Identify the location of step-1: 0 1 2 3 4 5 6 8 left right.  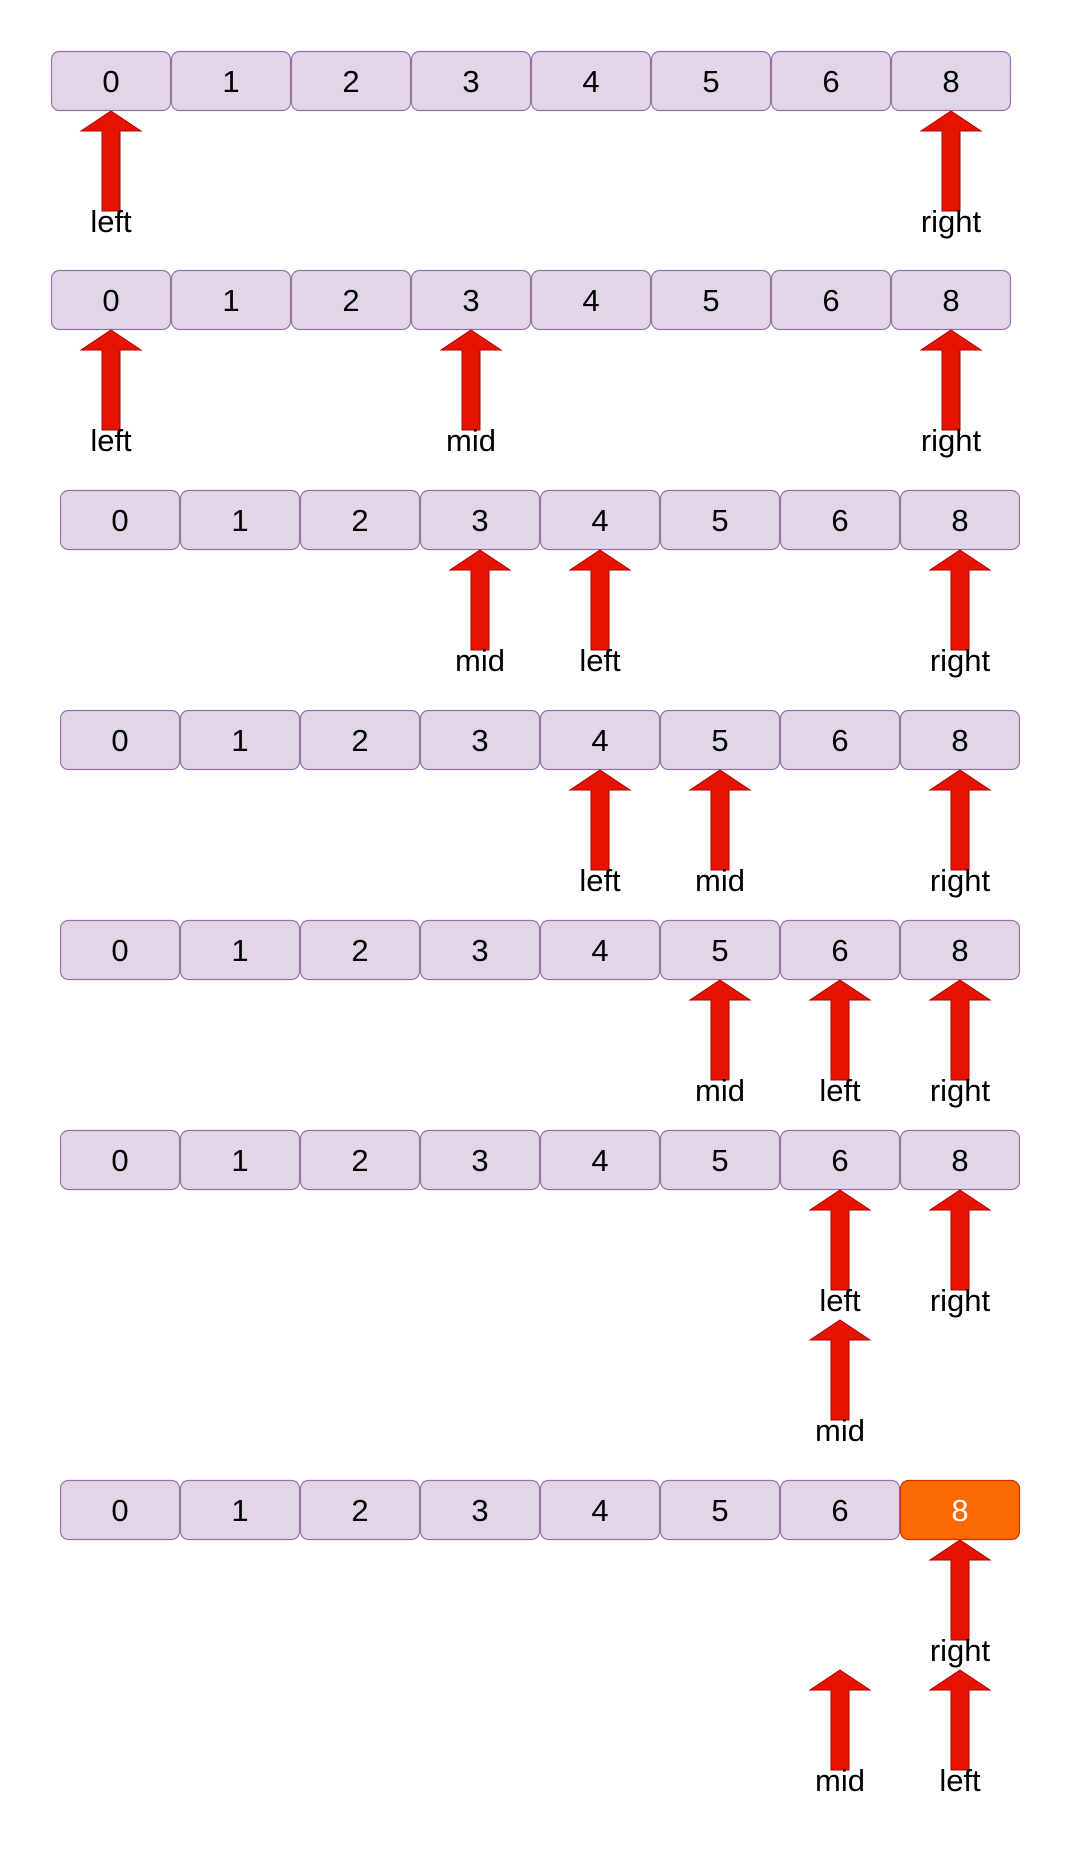
(531, 144).